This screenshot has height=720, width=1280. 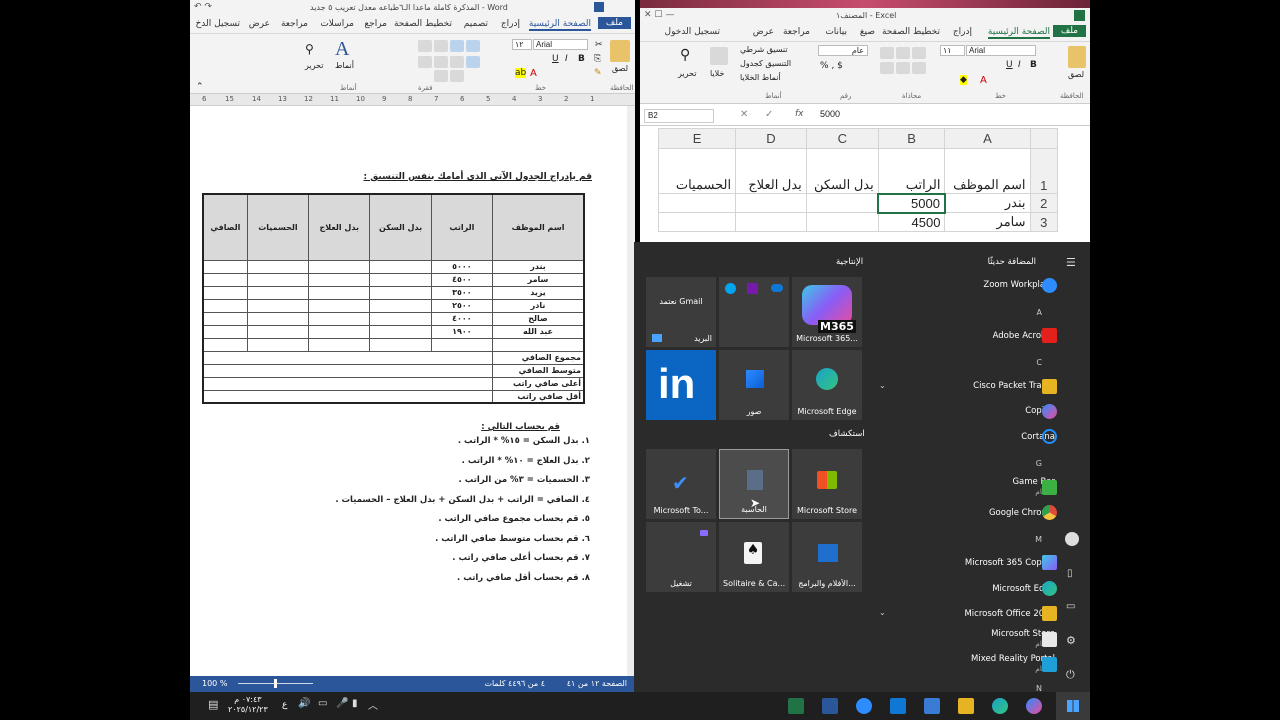 What do you see at coordinates (764, 49) in the screenshot?
I see `conditional-formatting-button: تنسيق شرطي` at bounding box center [764, 49].